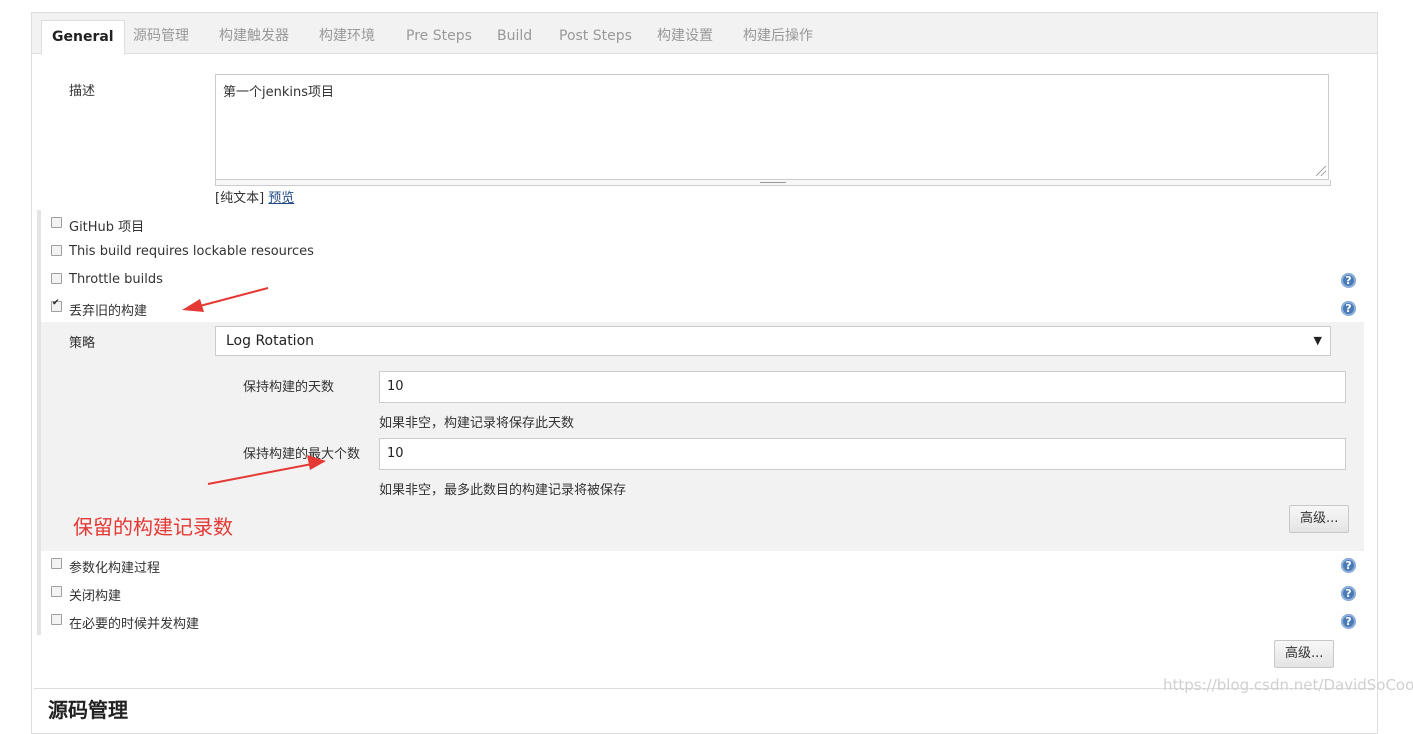  What do you see at coordinates (266, 470) in the screenshot?
I see `arrow-to-max-builds` at bounding box center [266, 470].